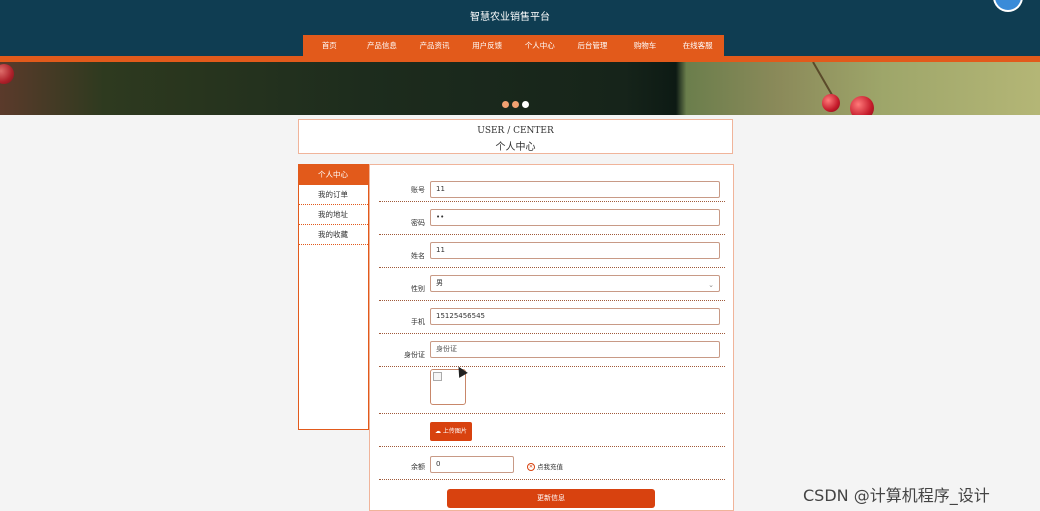 The image size is (1040, 511). What do you see at coordinates (896, 495) in the screenshot?
I see `watermark: CSDN @计算机程序_设计` at bounding box center [896, 495].